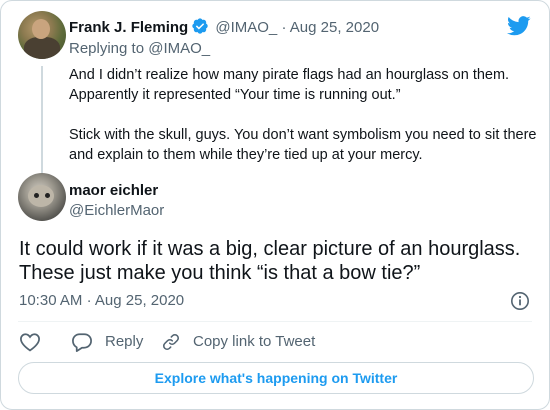 The height and width of the screenshot is (410, 550). What do you see at coordinates (116, 211) in the screenshot?
I see `author-handle: @EichlerMaor` at bounding box center [116, 211].